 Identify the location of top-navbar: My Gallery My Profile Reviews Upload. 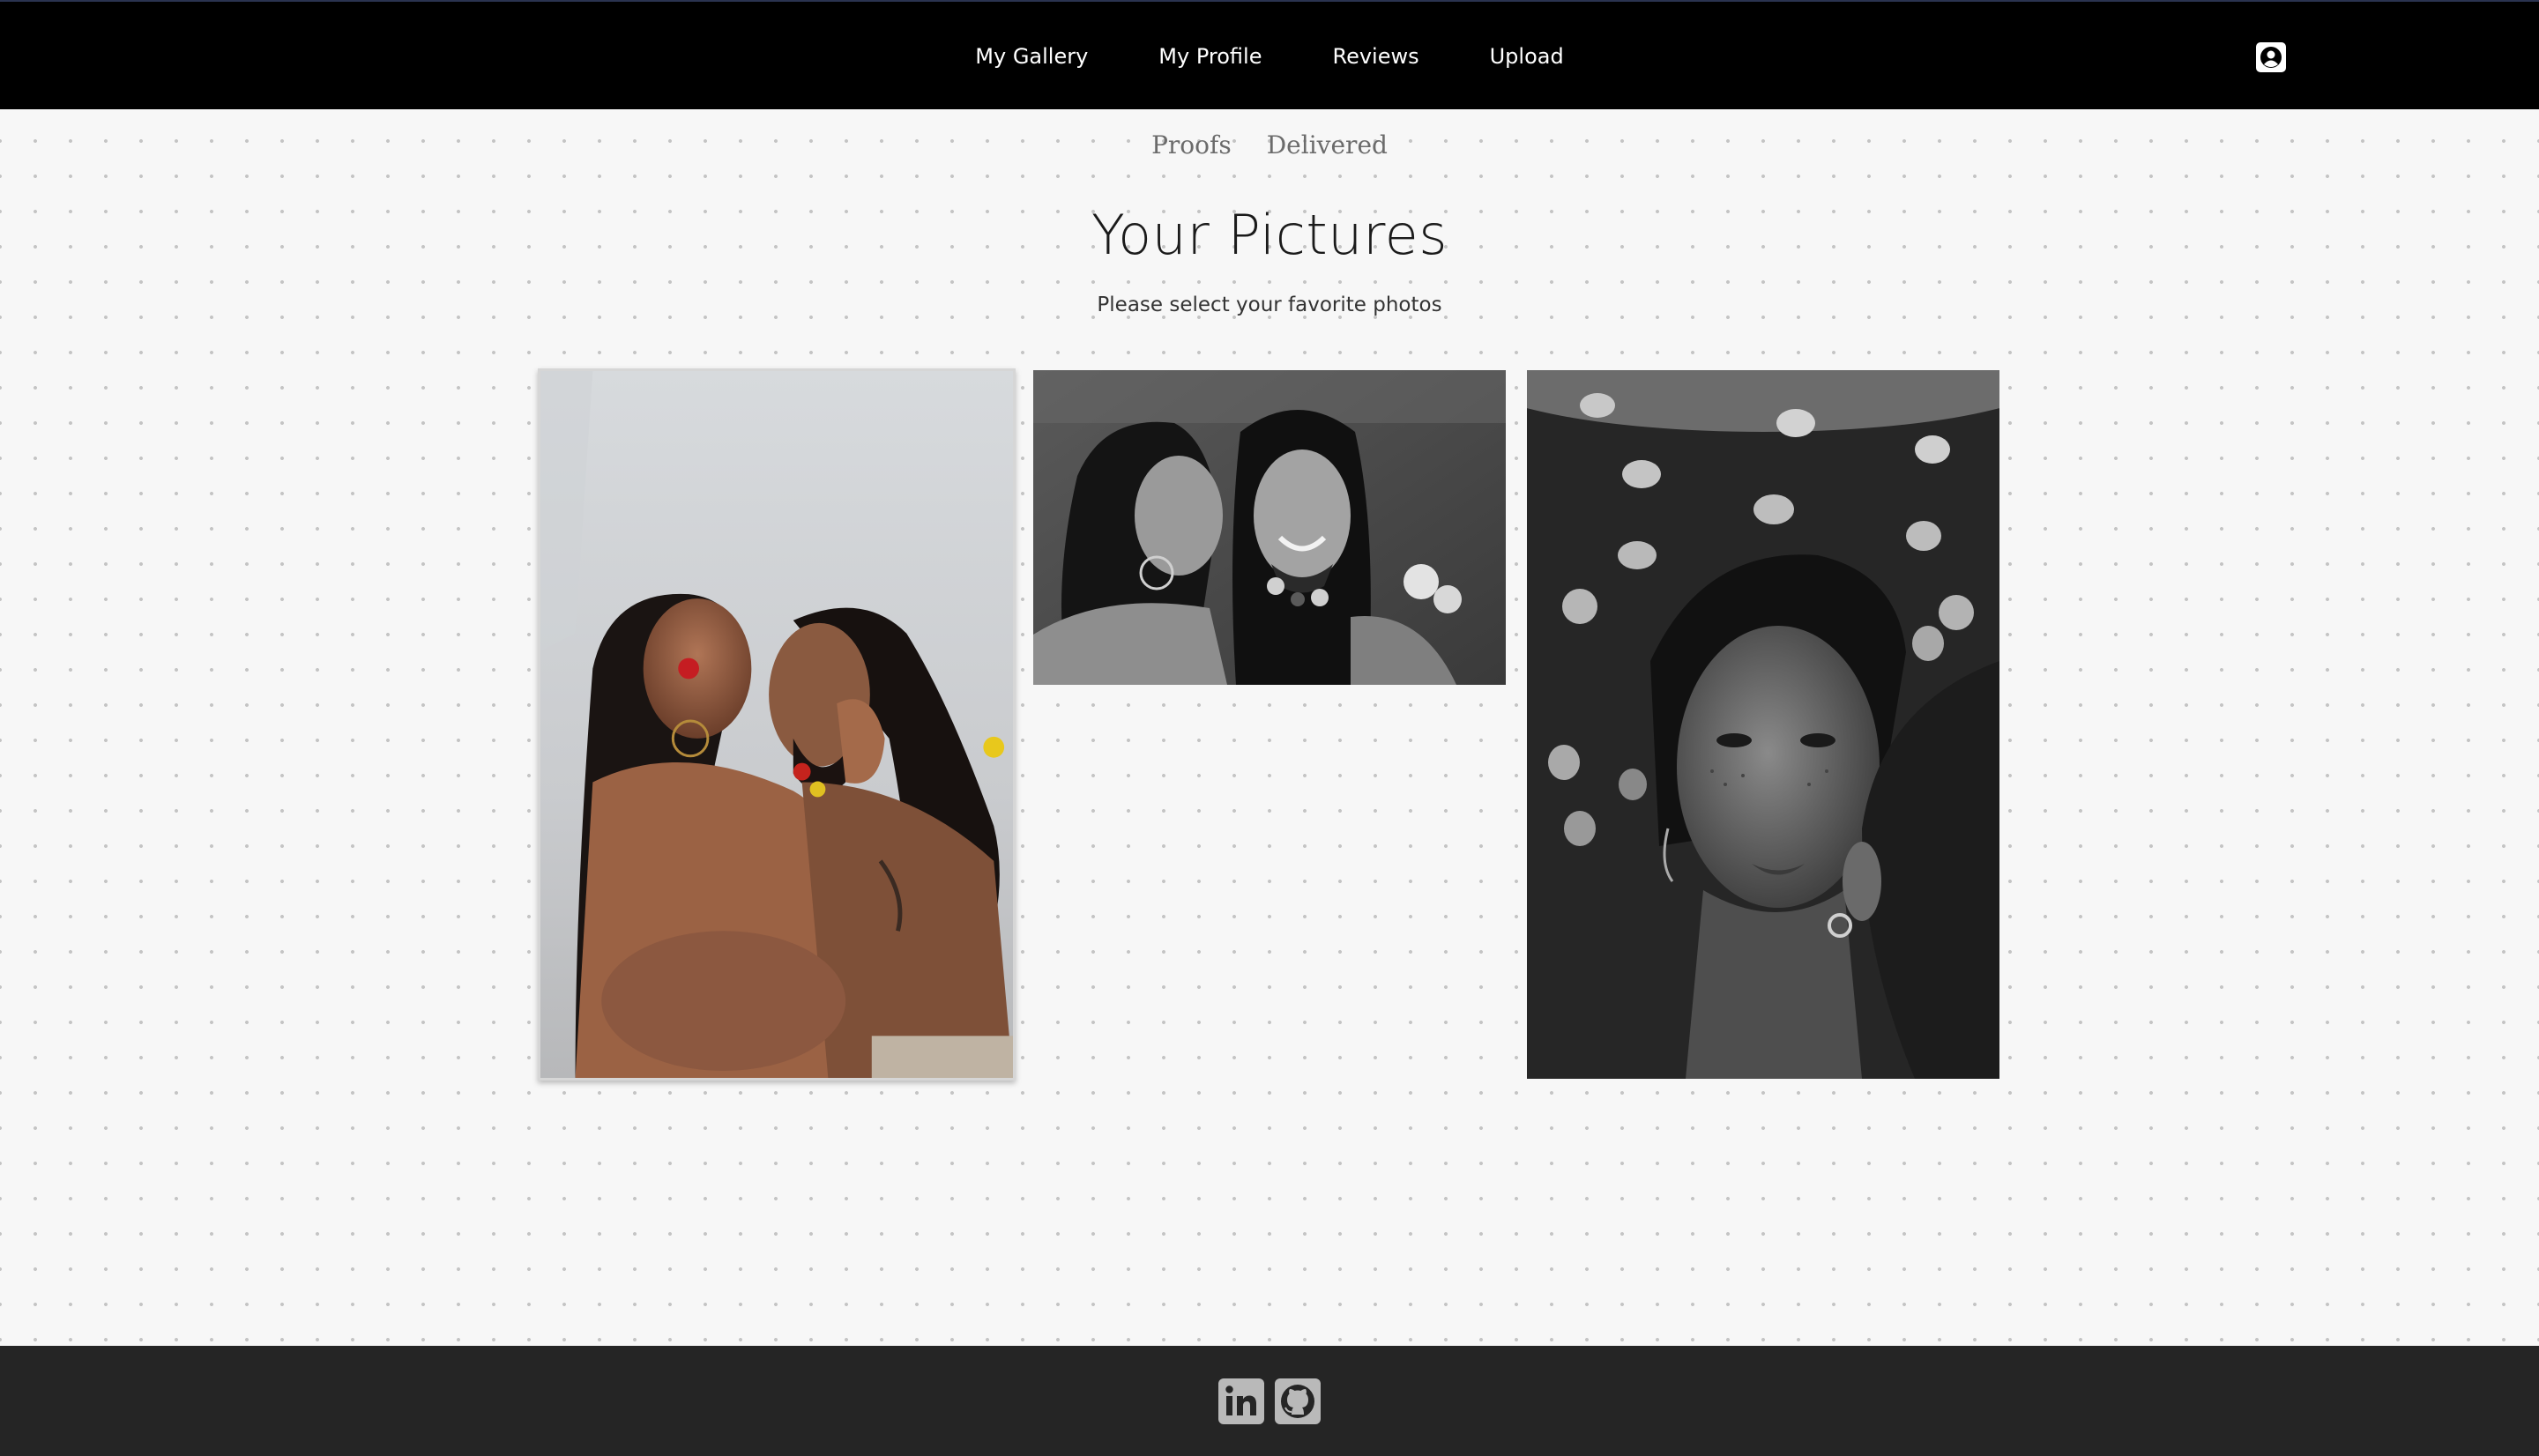
(1269, 54).